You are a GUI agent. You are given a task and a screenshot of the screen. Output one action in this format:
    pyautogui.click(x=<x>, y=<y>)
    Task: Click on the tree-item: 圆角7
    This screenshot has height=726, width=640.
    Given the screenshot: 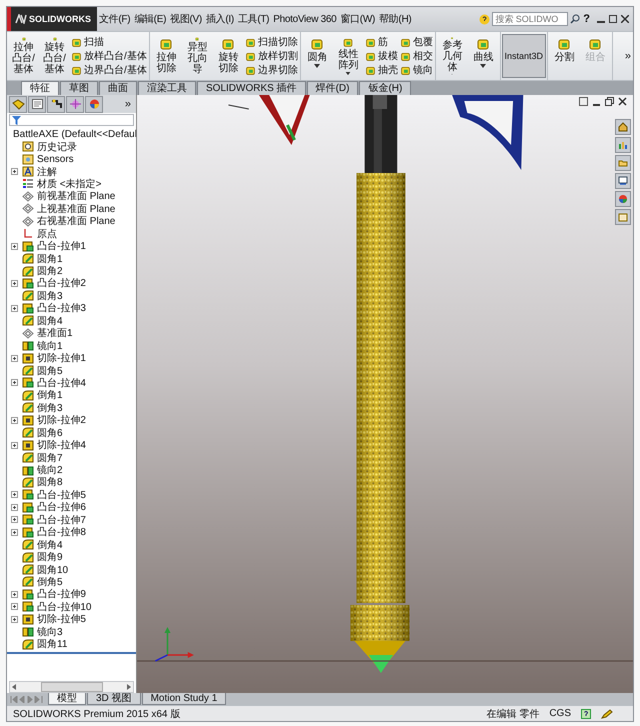 What is the action you would take?
    pyautogui.click(x=50, y=457)
    